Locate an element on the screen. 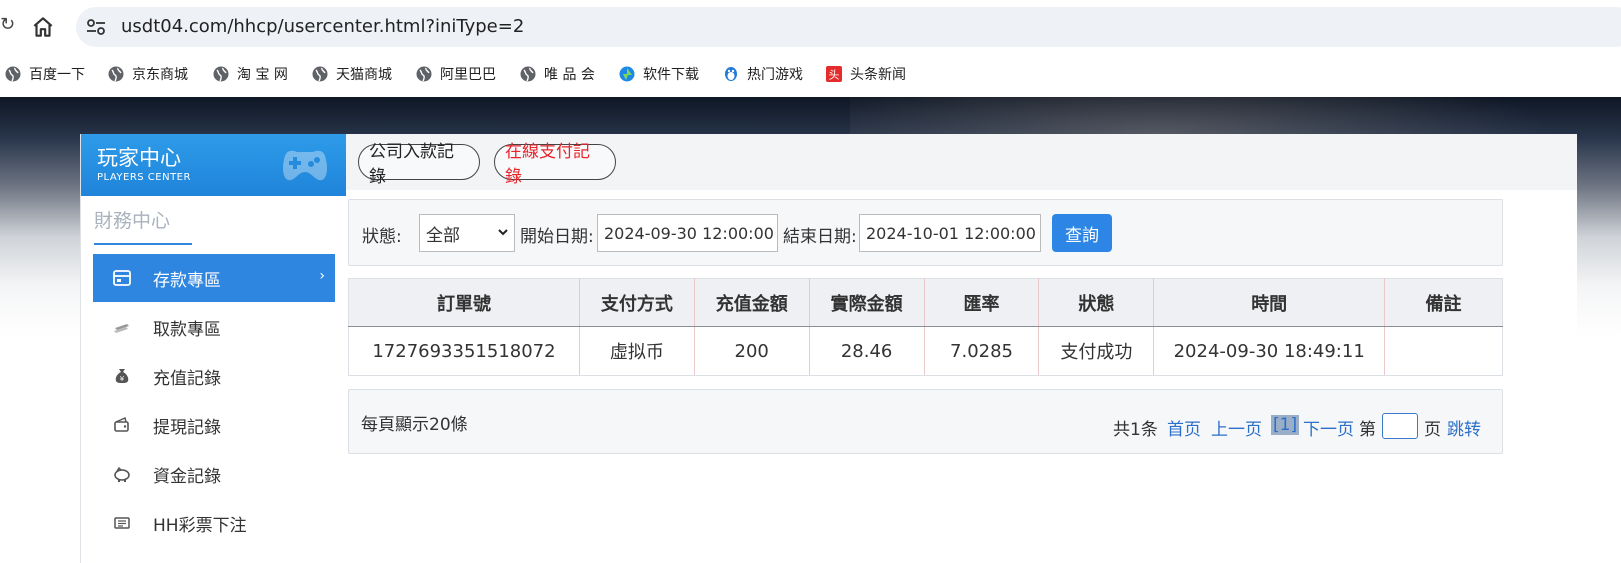 This screenshot has width=1621, height=563. sidebar-item-withdraw: 取款專區 is located at coordinates (214, 327).